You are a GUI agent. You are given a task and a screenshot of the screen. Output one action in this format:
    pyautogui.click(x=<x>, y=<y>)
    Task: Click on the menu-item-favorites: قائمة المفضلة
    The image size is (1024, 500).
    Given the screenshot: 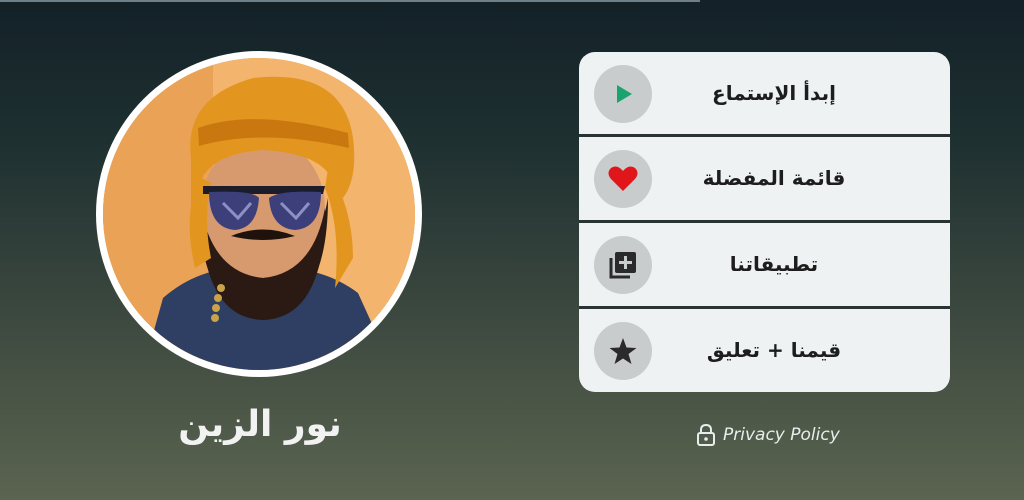 What is the action you would take?
    pyautogui.click(x=764, y=178)
    